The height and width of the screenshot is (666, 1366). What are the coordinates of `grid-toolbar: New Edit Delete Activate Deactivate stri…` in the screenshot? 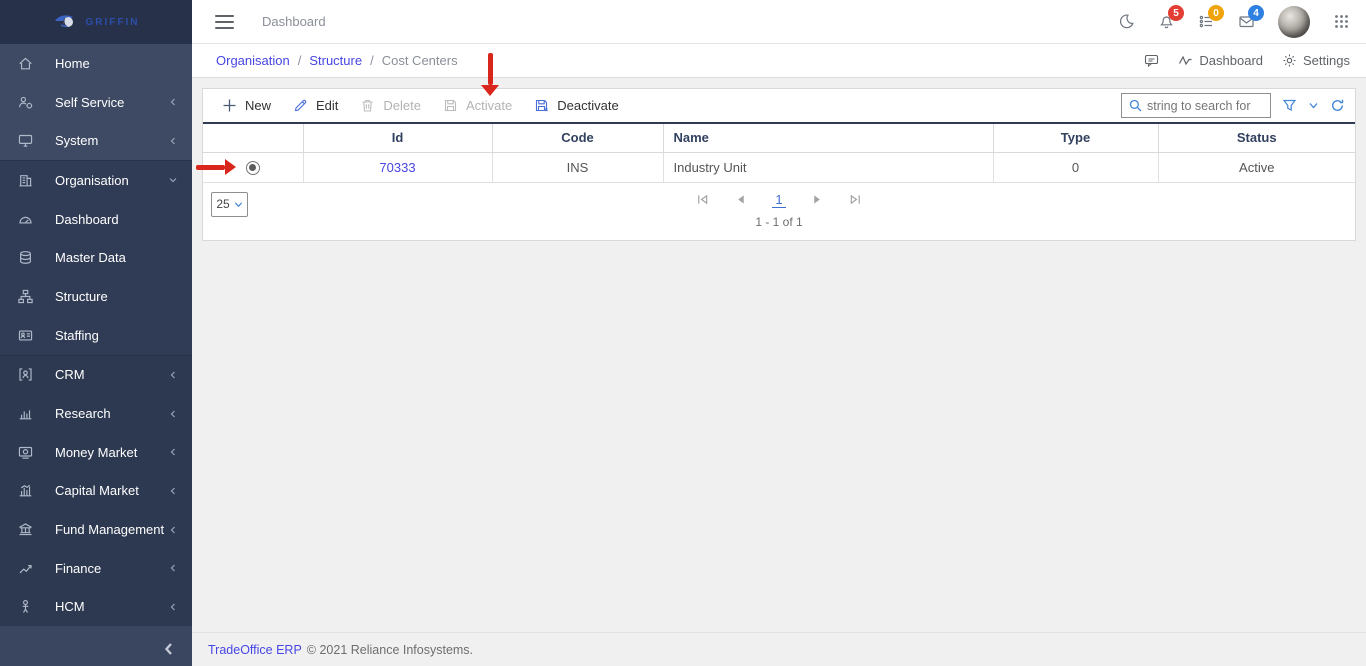 It's located at (779, 105).